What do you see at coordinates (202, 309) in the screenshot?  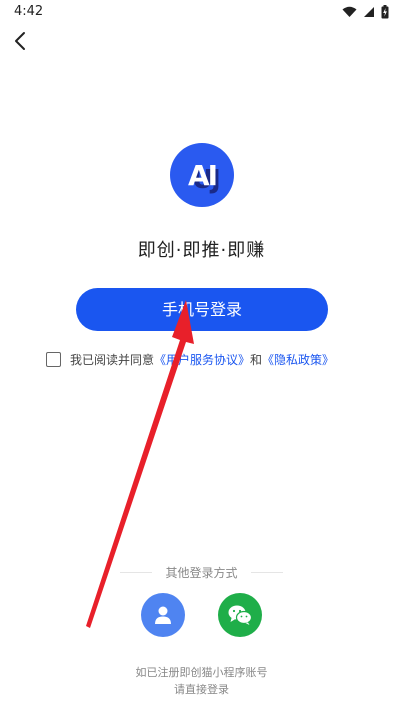 I see `phone-login-button: 手机号登录` at bounding box center [202, 309].